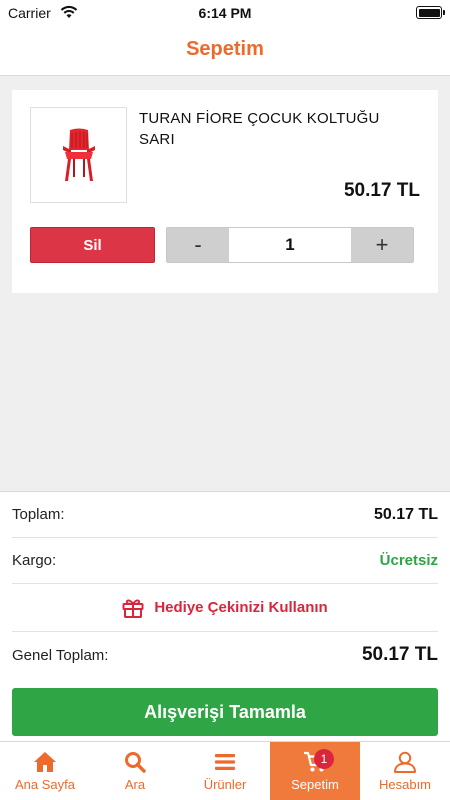  Describe the element at coordinates (405, 514) in the screenshot. I see `subtotal-value: 50.17 TL` at that location.